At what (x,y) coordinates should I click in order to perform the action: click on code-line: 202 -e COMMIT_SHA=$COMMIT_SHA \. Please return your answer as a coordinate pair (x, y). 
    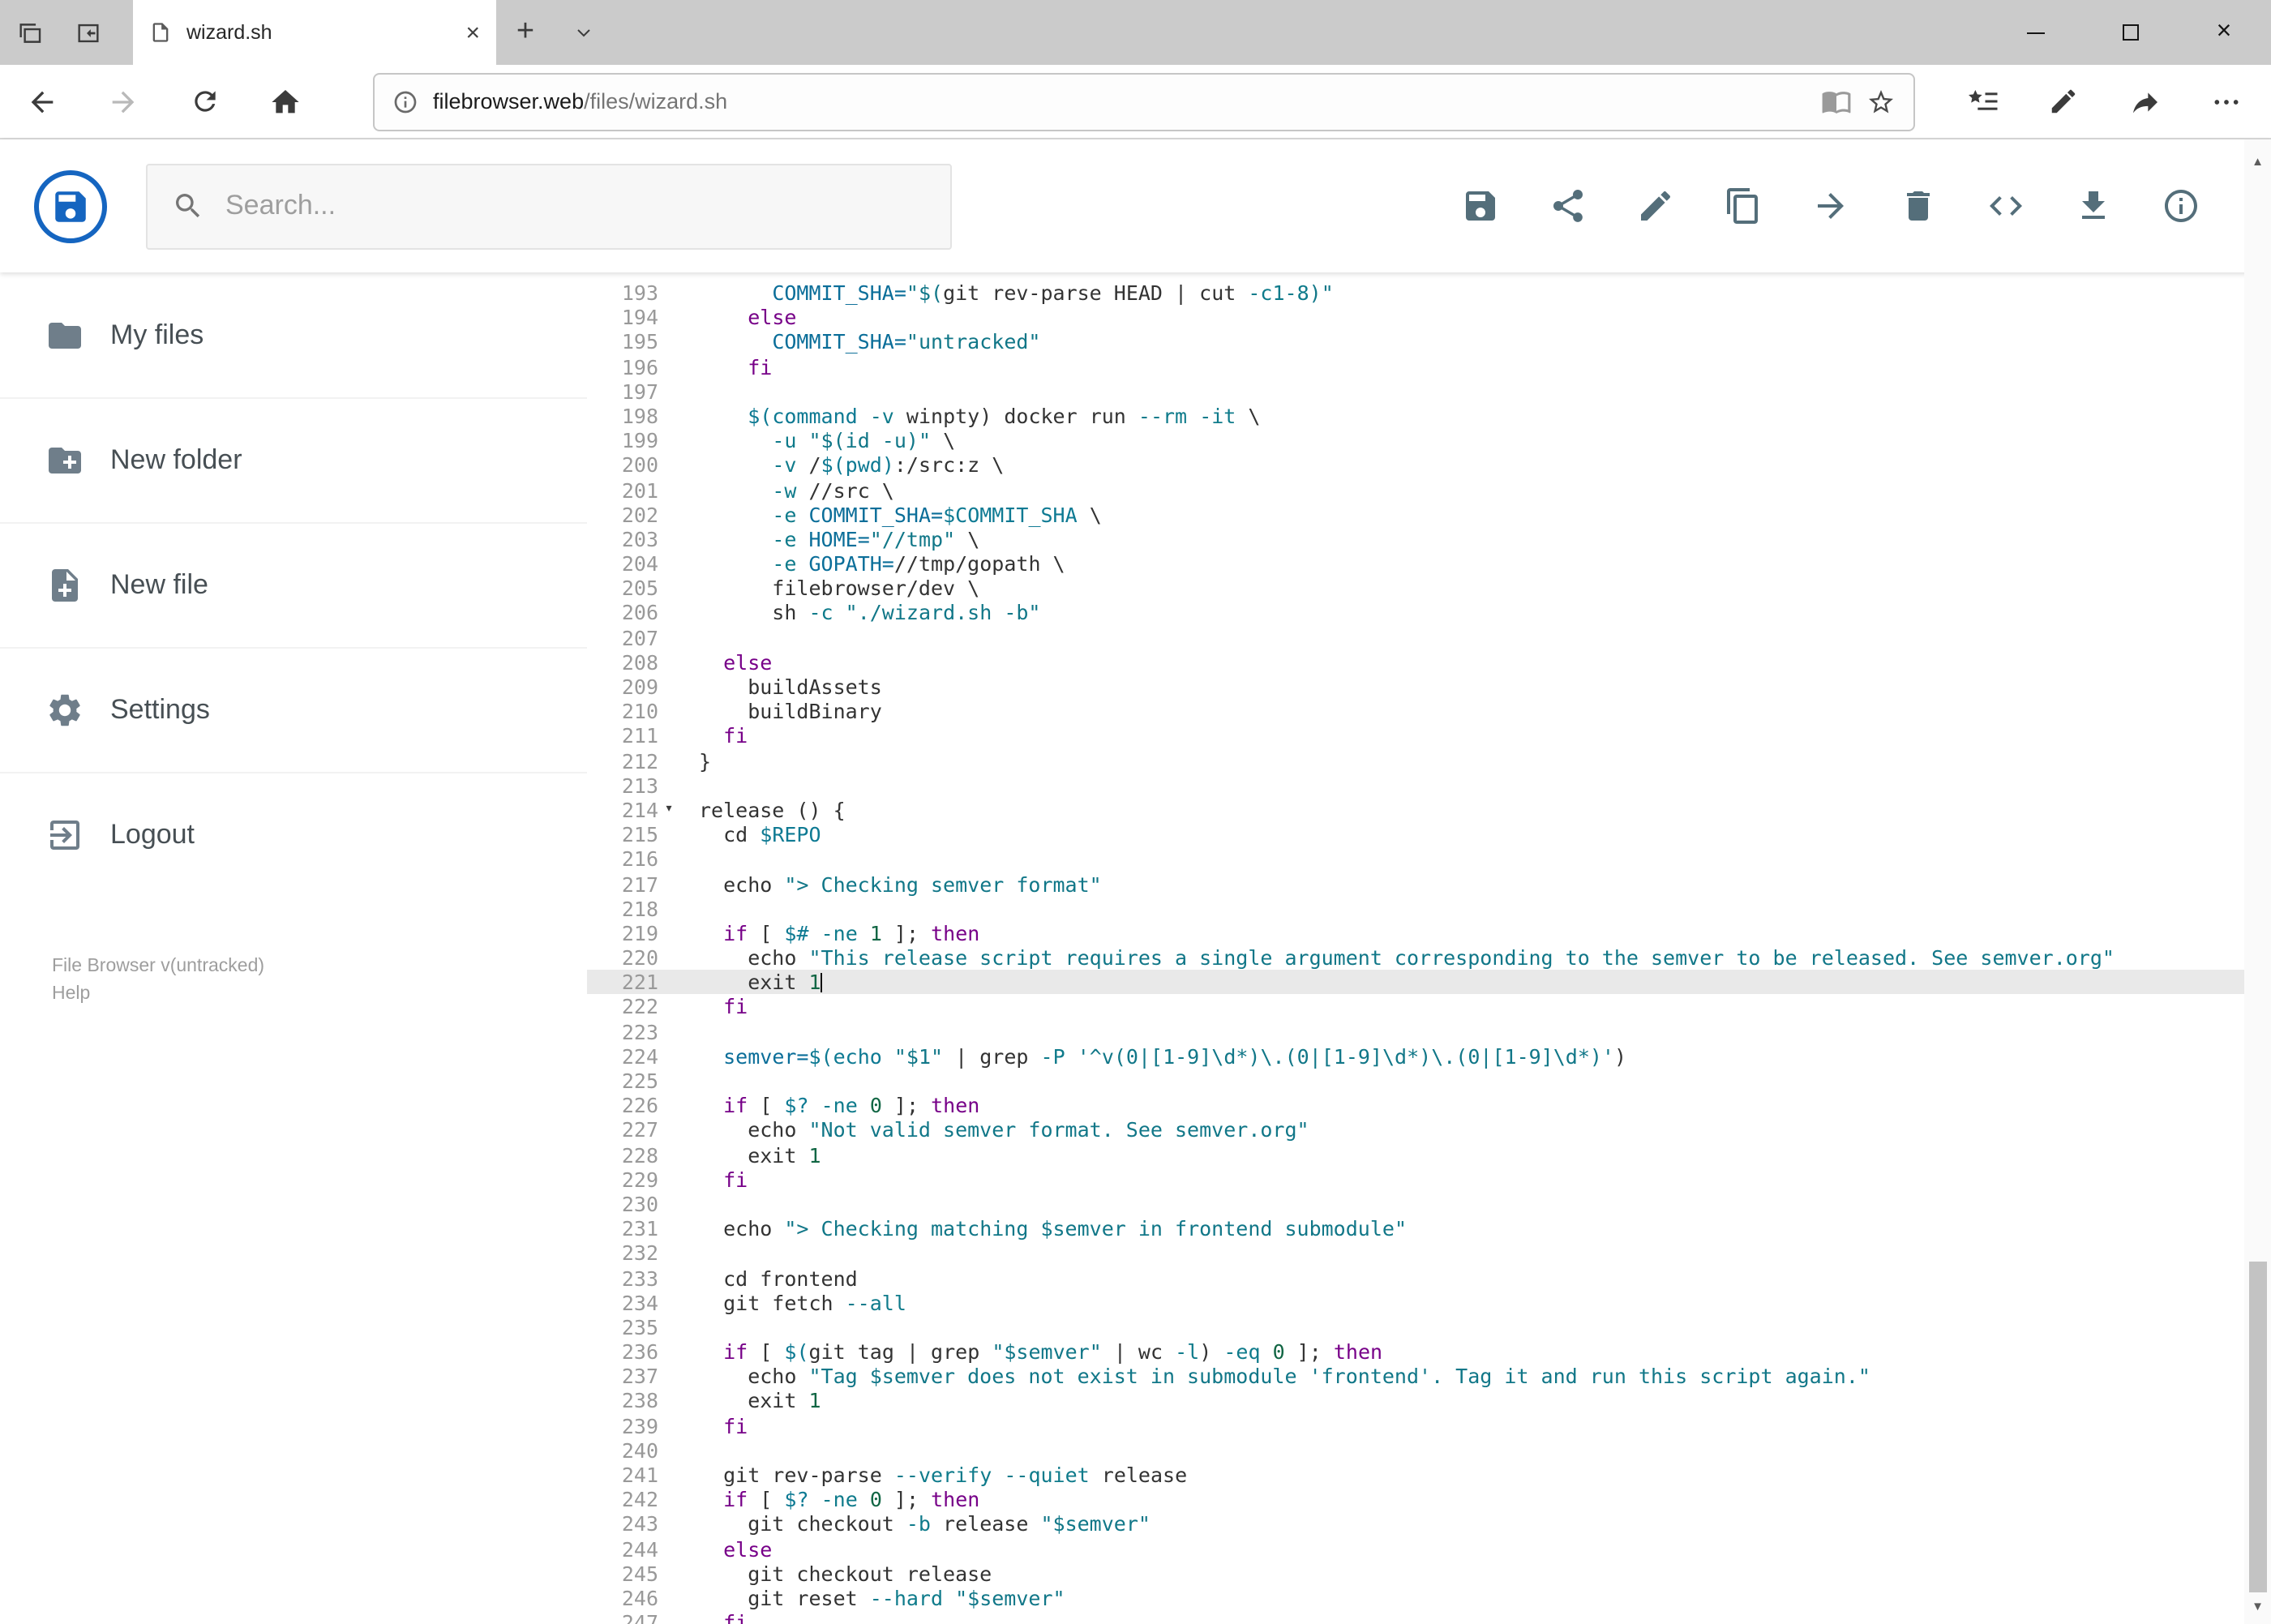
    Looking at the image, I should click on (1429, 514).